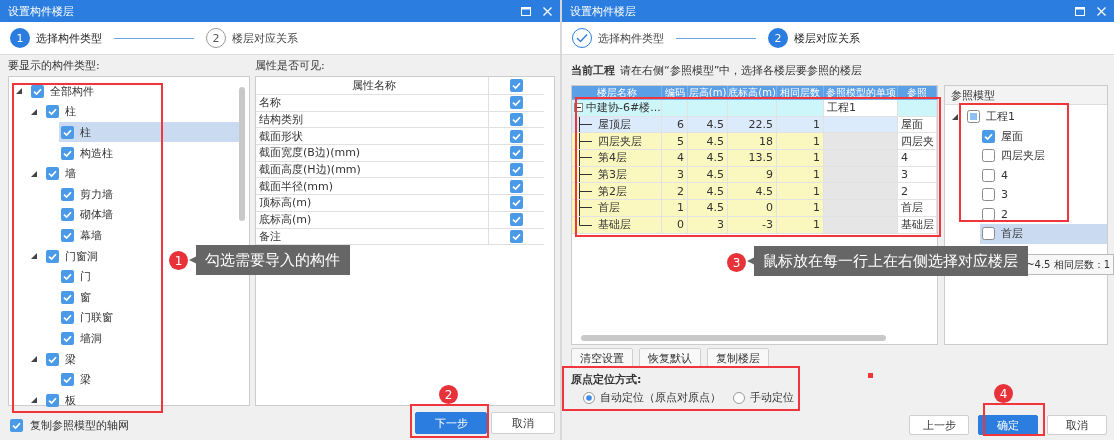 This screenshot has width=1114, height=440. What do you see at coordinates (1043, 233) in the screenshot?
I see `tree-item: 首层` at bounding box center [1043, 233].